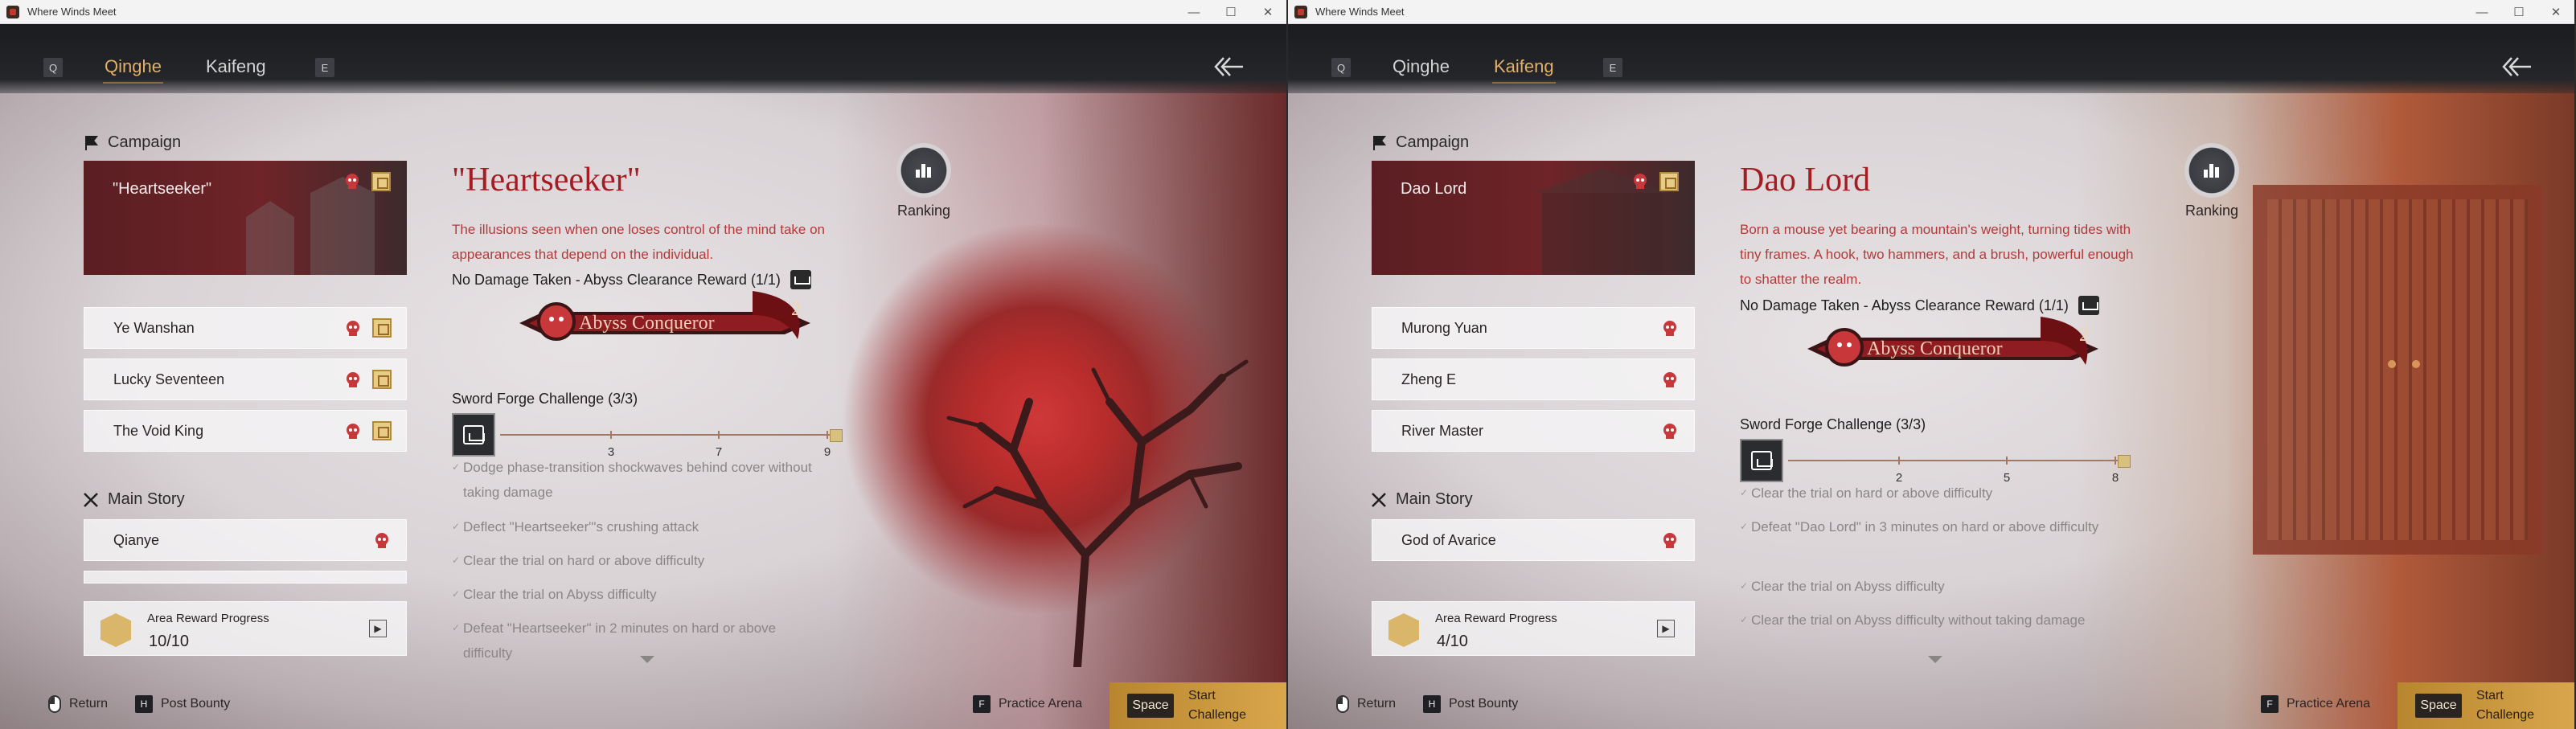 This screenshot has width=2576, height=729. I want to click on campaign-card: Zheng E, so click(1533, 379).